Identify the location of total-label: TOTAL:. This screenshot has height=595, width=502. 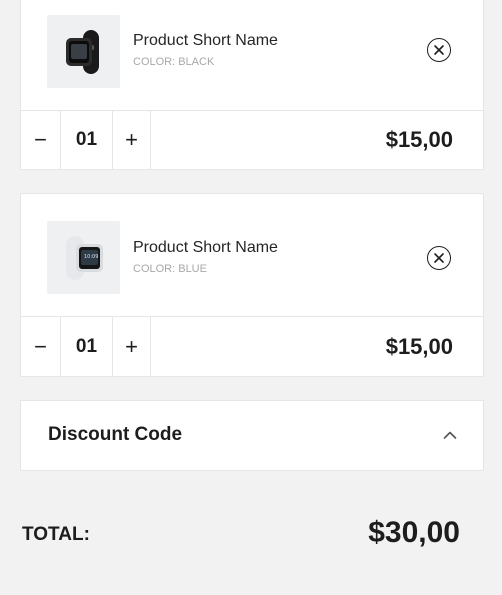
(56, 534).